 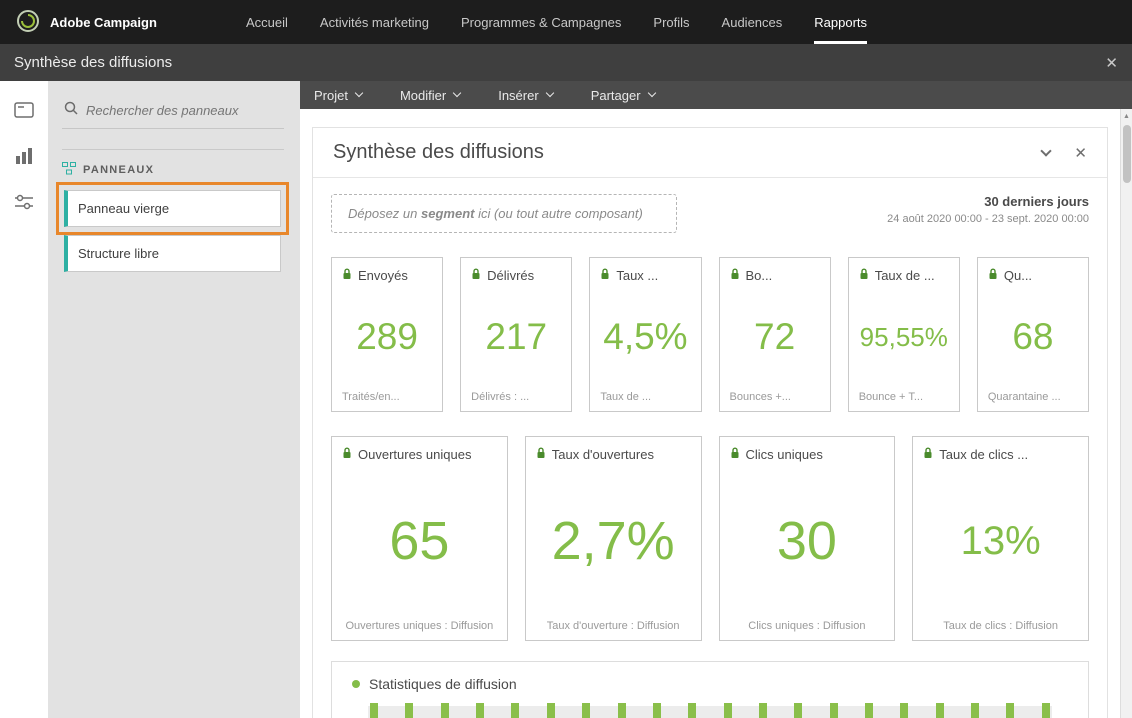 What do you see at coordinates (541, 22) in the screenshot?
I see `nav-item-programmes-campagnes: Programmes & Campagnes` at bounding box center [541, 22].